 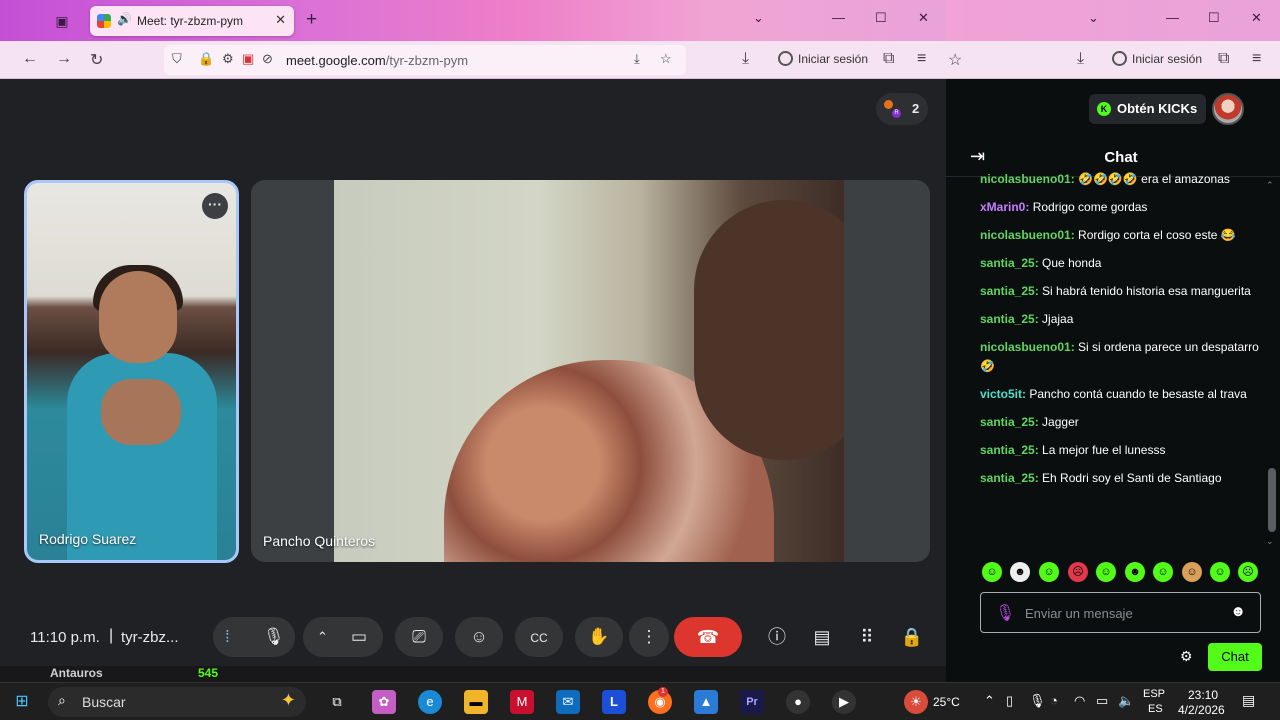 What do you see at coordinates (1270, 541) in the screenshot?
I see `scroll-down-icon: ⌄` at bounding box center [1270, 541].